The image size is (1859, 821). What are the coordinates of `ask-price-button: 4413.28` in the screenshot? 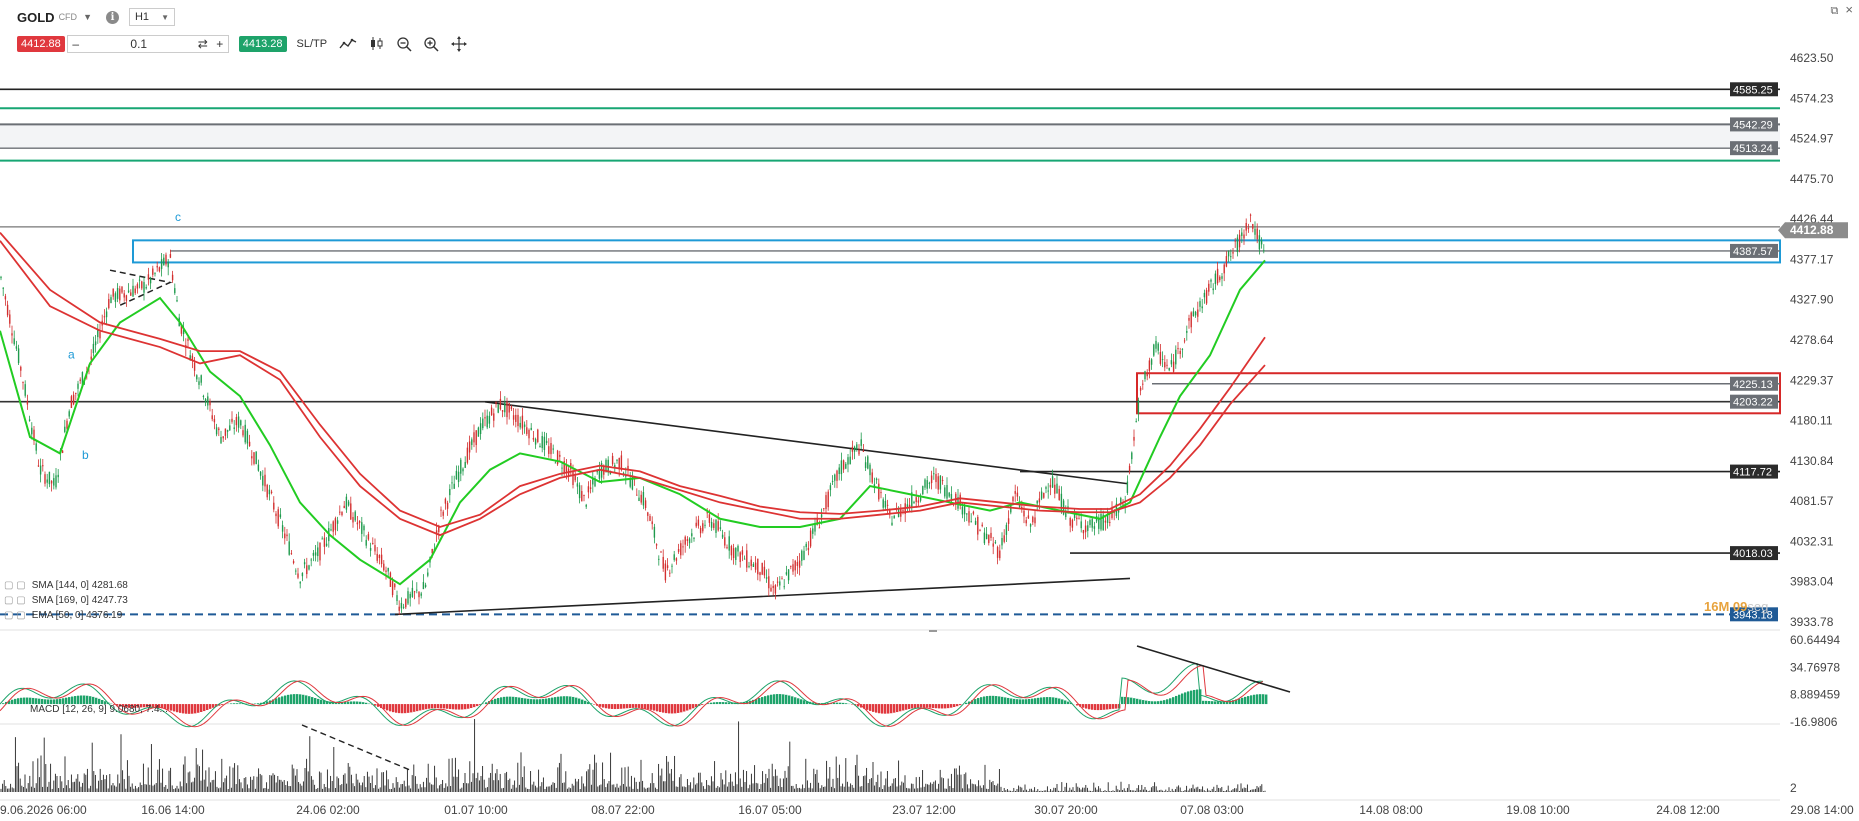 It's located at (262, 44).